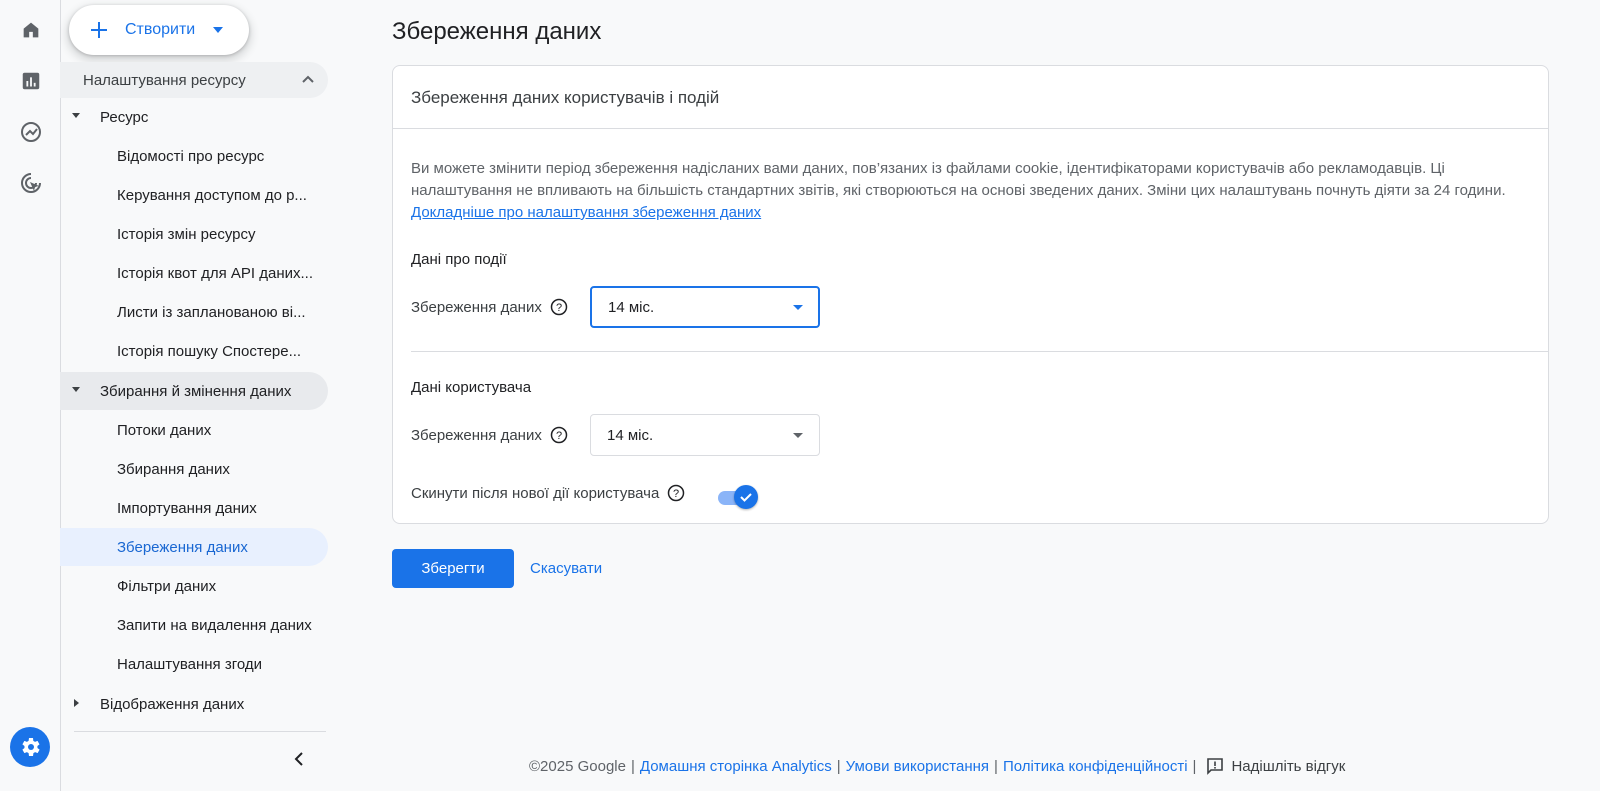  I want to click on nav-item-data-retention: Збереження даних, so click(194, 547).